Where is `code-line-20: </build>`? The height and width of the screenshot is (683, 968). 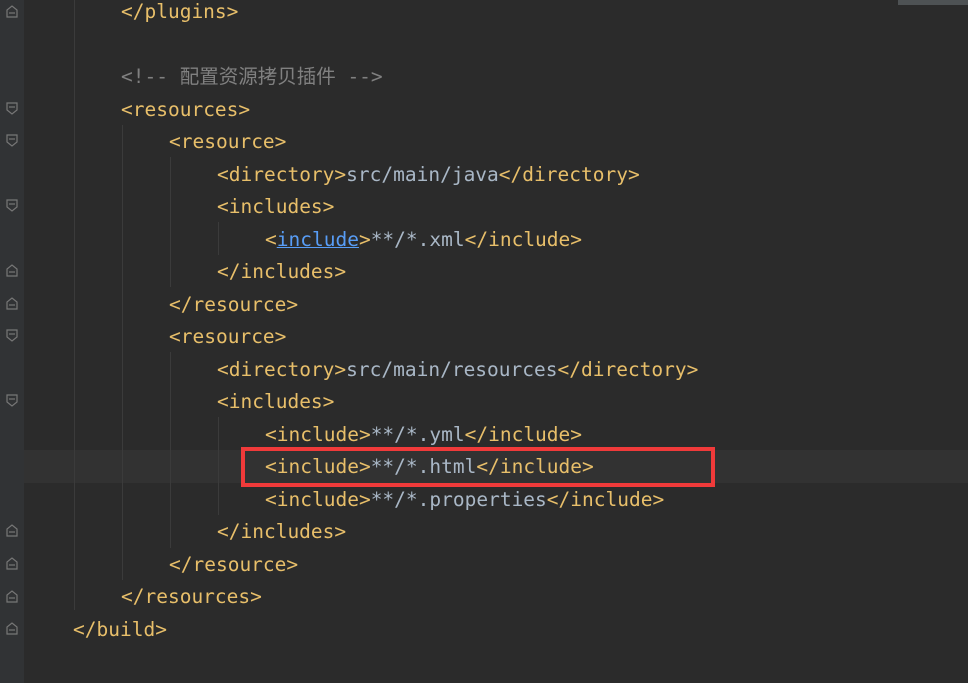 code-line-20: </build> is located at coordinates (120, 630).